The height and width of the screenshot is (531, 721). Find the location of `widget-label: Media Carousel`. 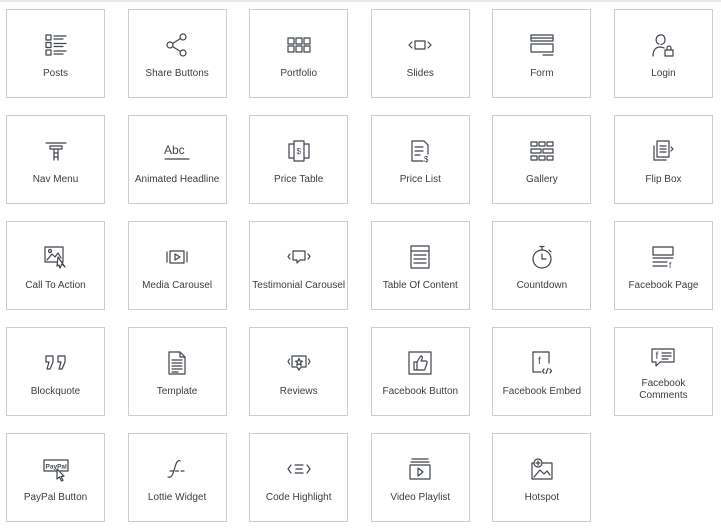

widget-label: Media Carousel is located at coordinates (177, 285).